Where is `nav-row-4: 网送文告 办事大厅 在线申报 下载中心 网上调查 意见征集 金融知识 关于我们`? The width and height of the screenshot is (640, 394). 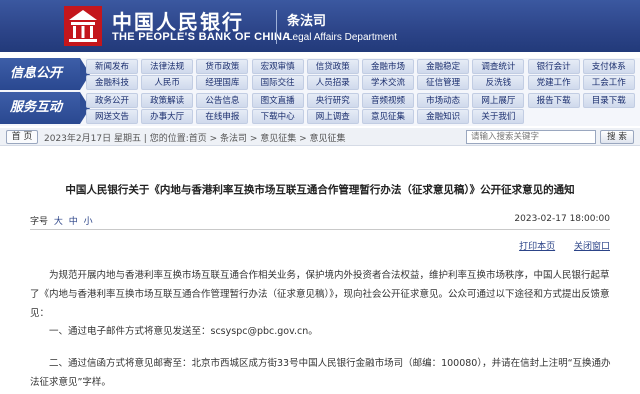 nav-row-4: 网送文告 办事大厅 在线申报 下载中心 网上调查 意见征集 金融知识 关于我们 is located at coordinates (363, 117).